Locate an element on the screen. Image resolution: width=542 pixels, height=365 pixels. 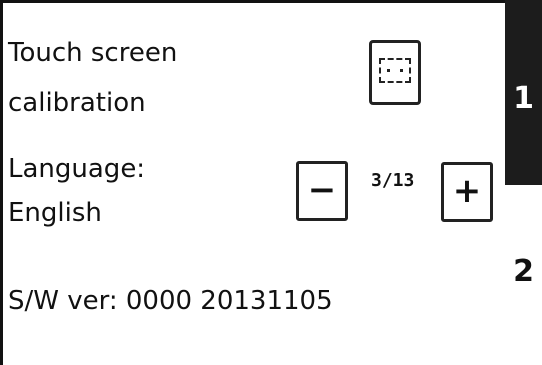
touch-calibration-label-line1: Touch screen is located at coordinates (93, 53).